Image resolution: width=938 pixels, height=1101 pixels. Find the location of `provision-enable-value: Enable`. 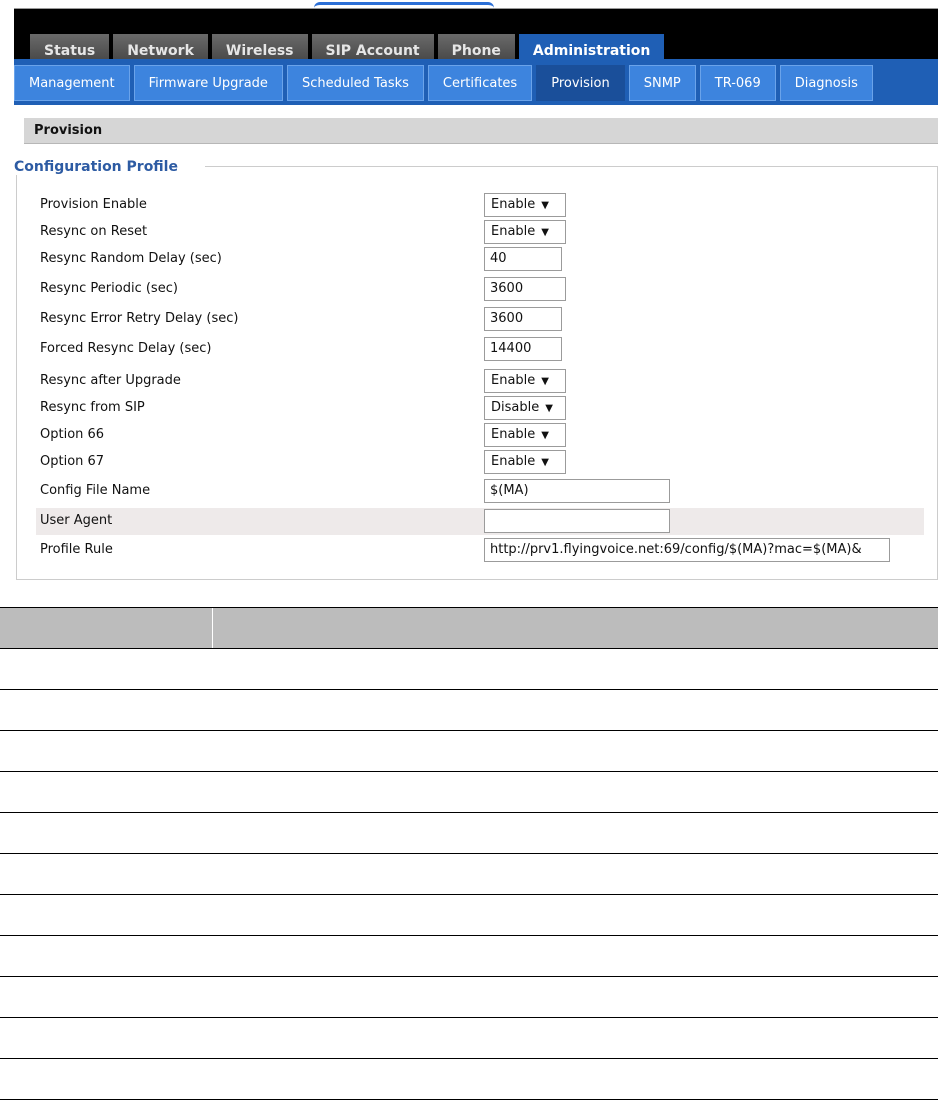

provision-enable-value: Enable is located at coordinates (513, 204).